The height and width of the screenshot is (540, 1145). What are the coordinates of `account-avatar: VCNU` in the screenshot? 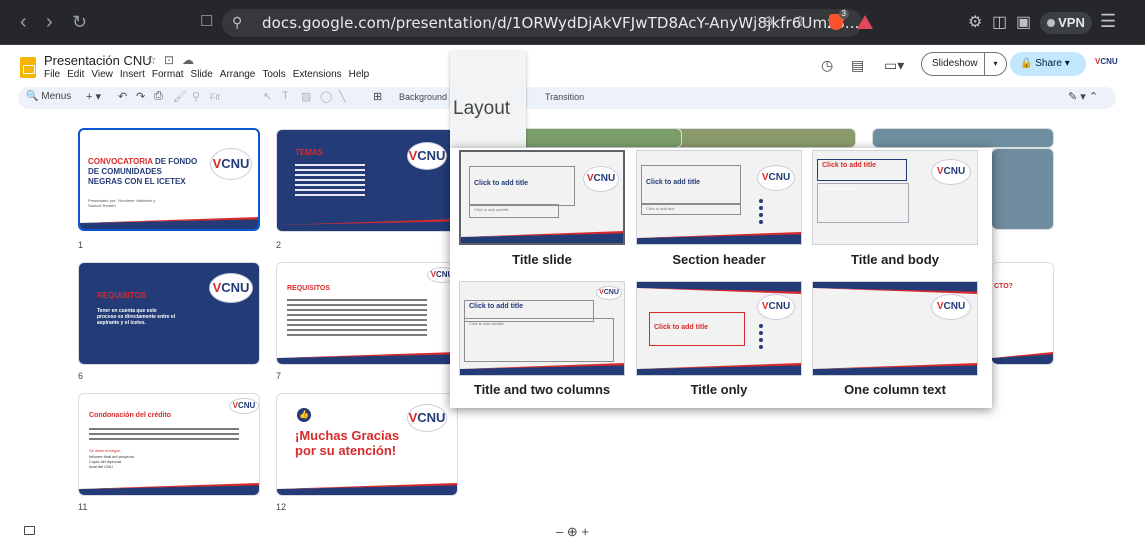 It's located at (1106, 61).